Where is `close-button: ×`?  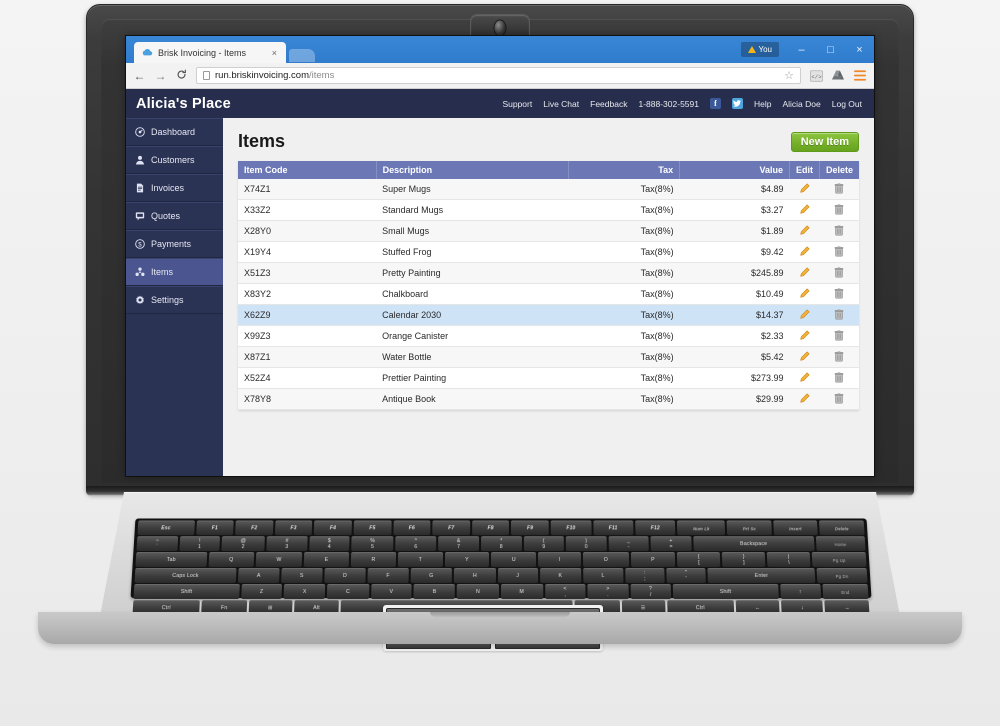 close-button: × is located at coordinates (859, 49).